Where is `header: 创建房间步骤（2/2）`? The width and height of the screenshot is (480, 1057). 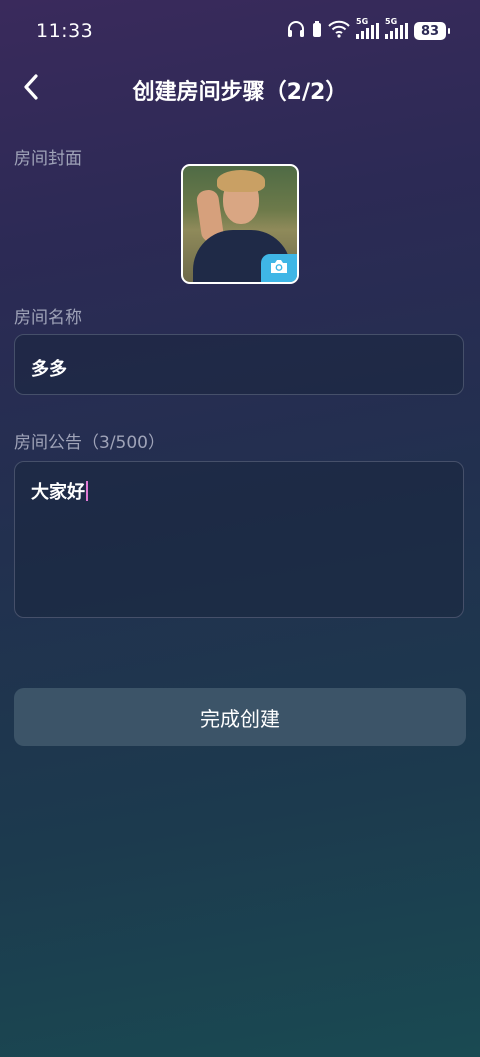 header: 创建房间步骤（2/2） is located at coordinates (240, 89).